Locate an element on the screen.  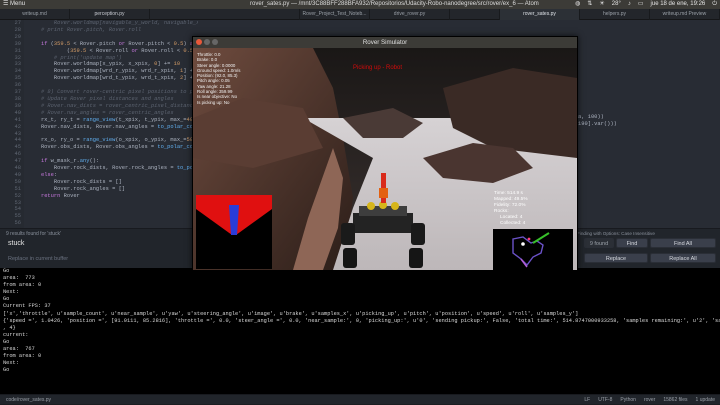
line-number: 44 is located at coordinates (17, 140).